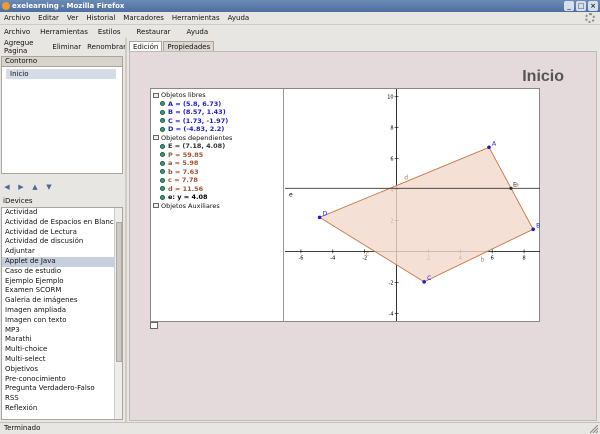 The image size is (600, 434). Describe the element at coordinates (119, 292) in the screenshot. I see `scrollbar-thumb` at that location.